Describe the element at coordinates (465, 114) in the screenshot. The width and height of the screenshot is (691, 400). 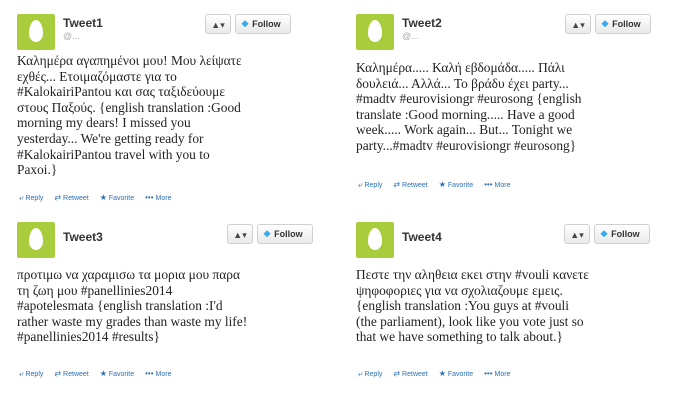
I see `tweet-text-line: translate :Good morning..... Have a good` at that location.